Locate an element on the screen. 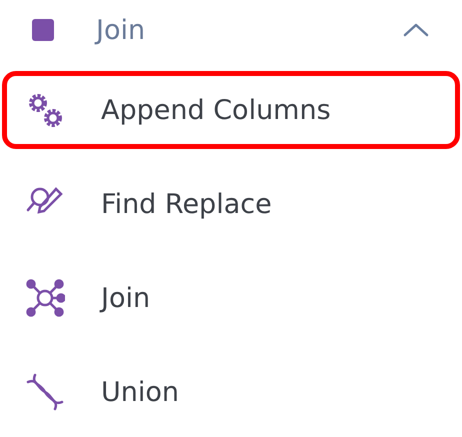 This screenshot has height=437, width=462. section-title: Join is located at coordinates (121, 30).